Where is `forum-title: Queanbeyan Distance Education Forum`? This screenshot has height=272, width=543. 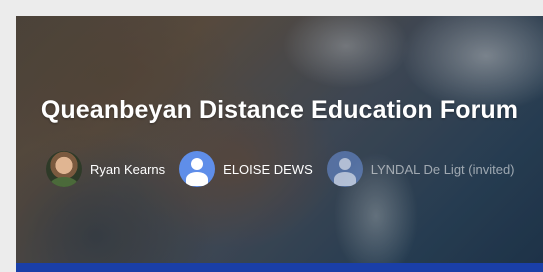
forum-title: Queanbeyan Distance Education Forum is located at coordinates (279, 110).